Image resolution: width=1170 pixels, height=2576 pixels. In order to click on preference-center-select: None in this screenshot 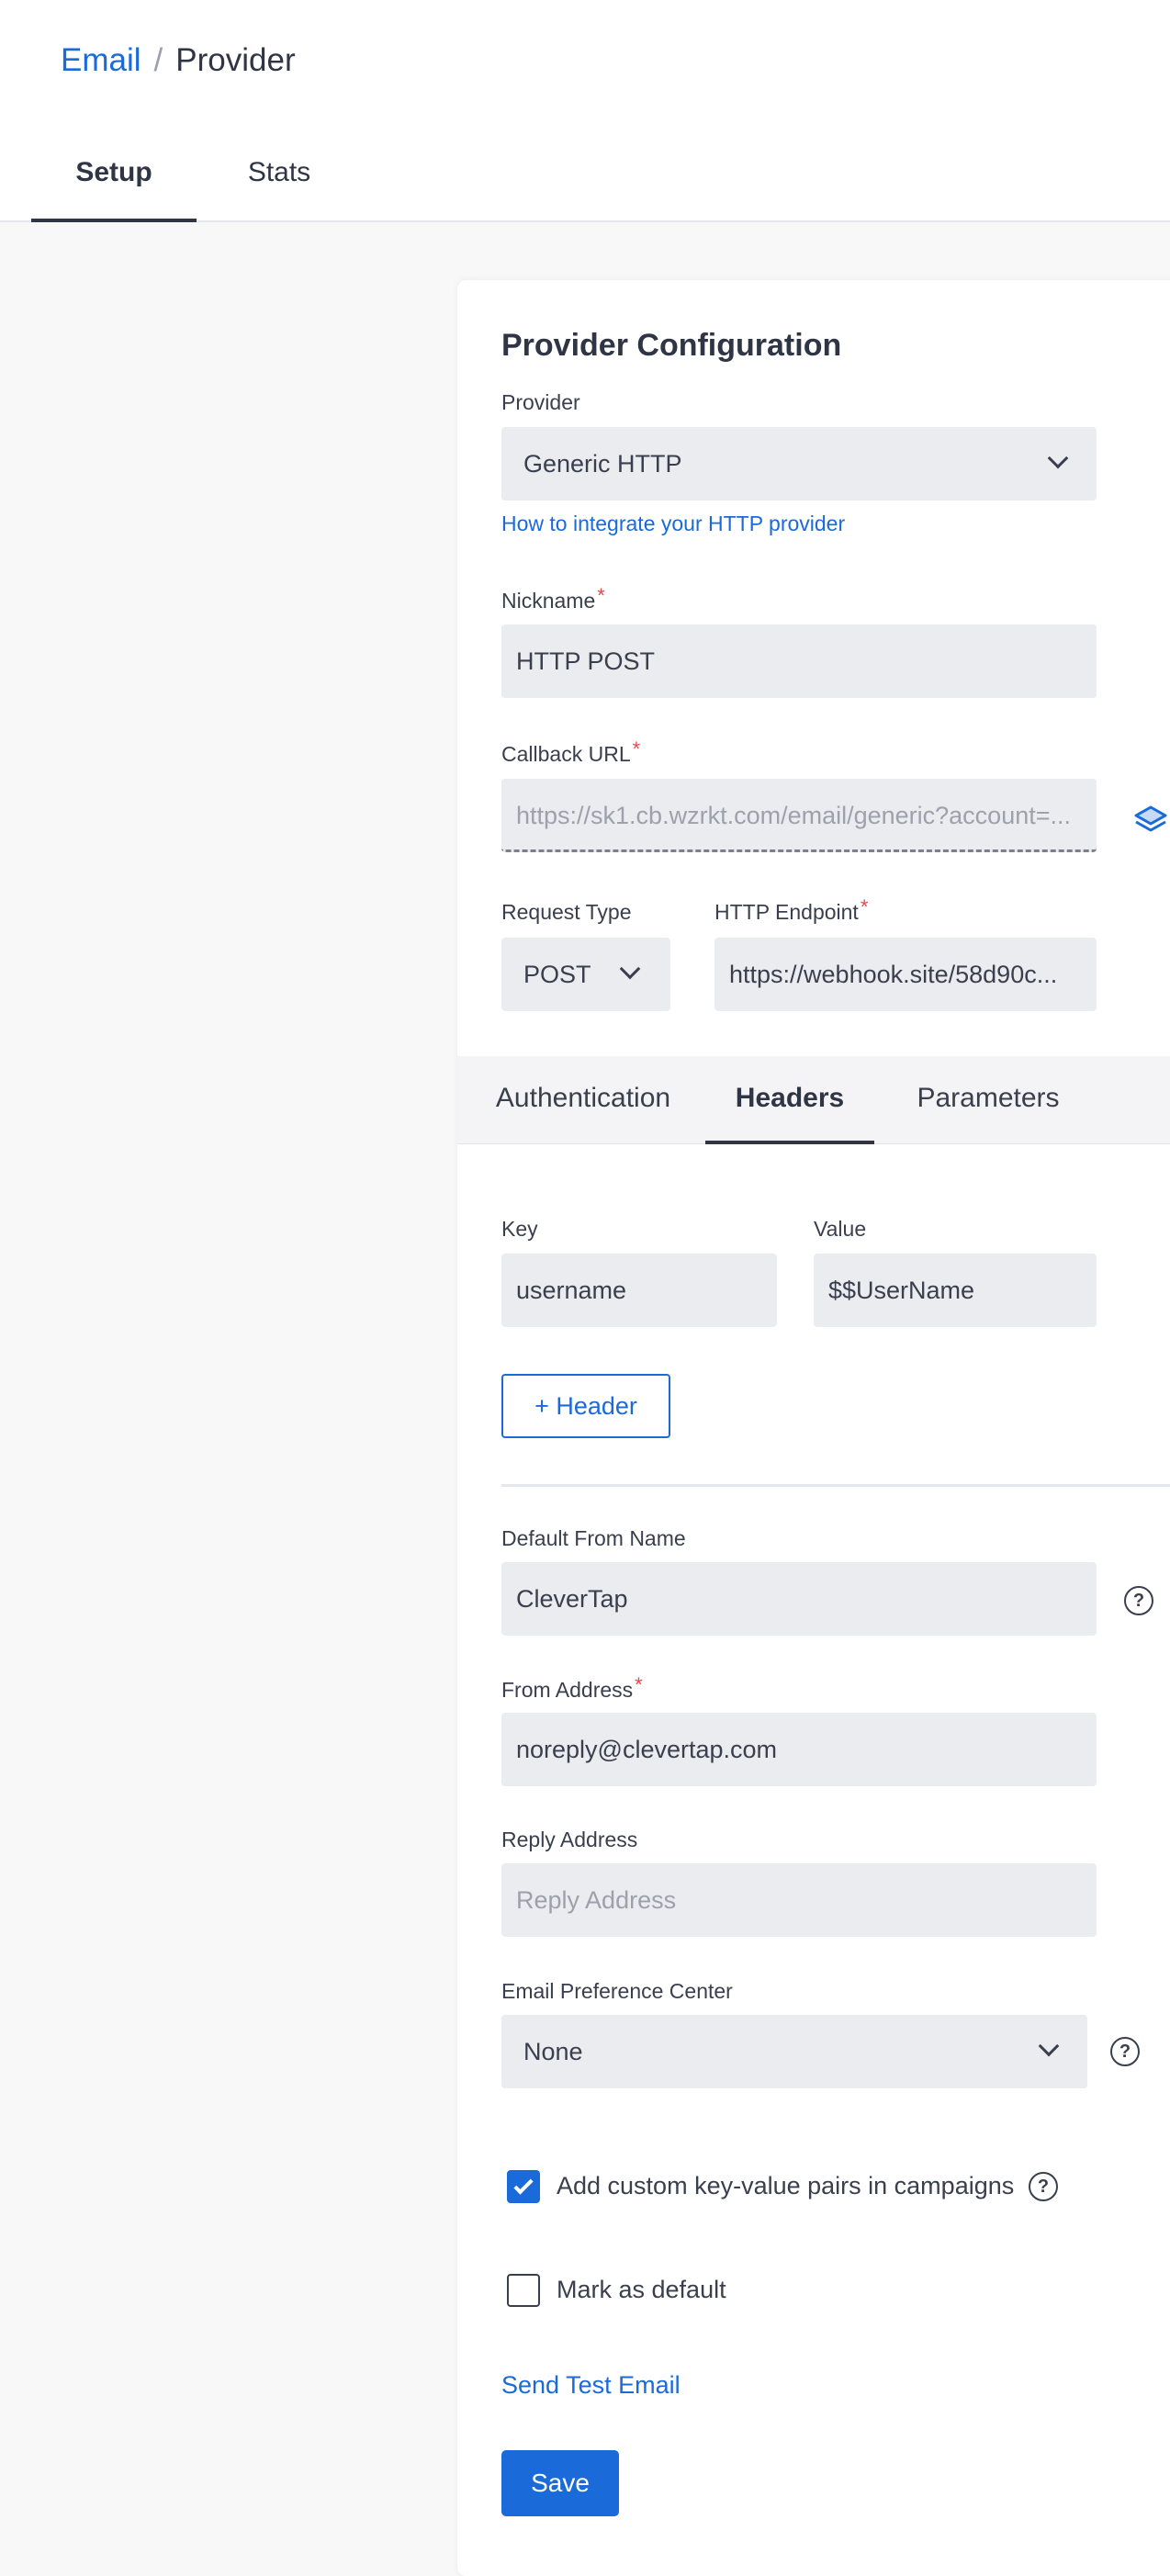, I will do `click(794, 2051)`.